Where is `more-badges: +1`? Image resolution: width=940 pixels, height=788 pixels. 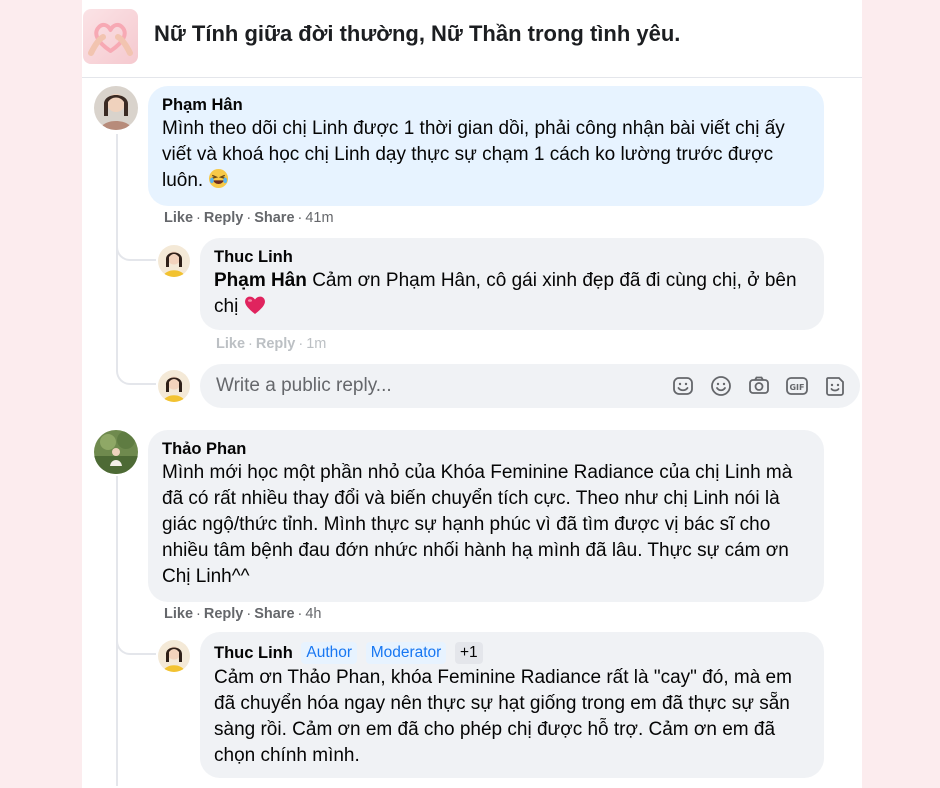
more-badges: +1 is located at coordinates (468, 653).